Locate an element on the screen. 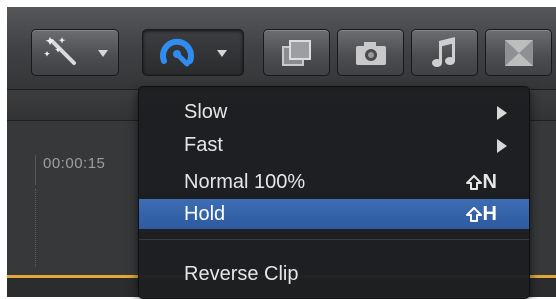 The width and height of the screenshot is (556, 299). shortcut-key: H is located at coordinates (489, 214).